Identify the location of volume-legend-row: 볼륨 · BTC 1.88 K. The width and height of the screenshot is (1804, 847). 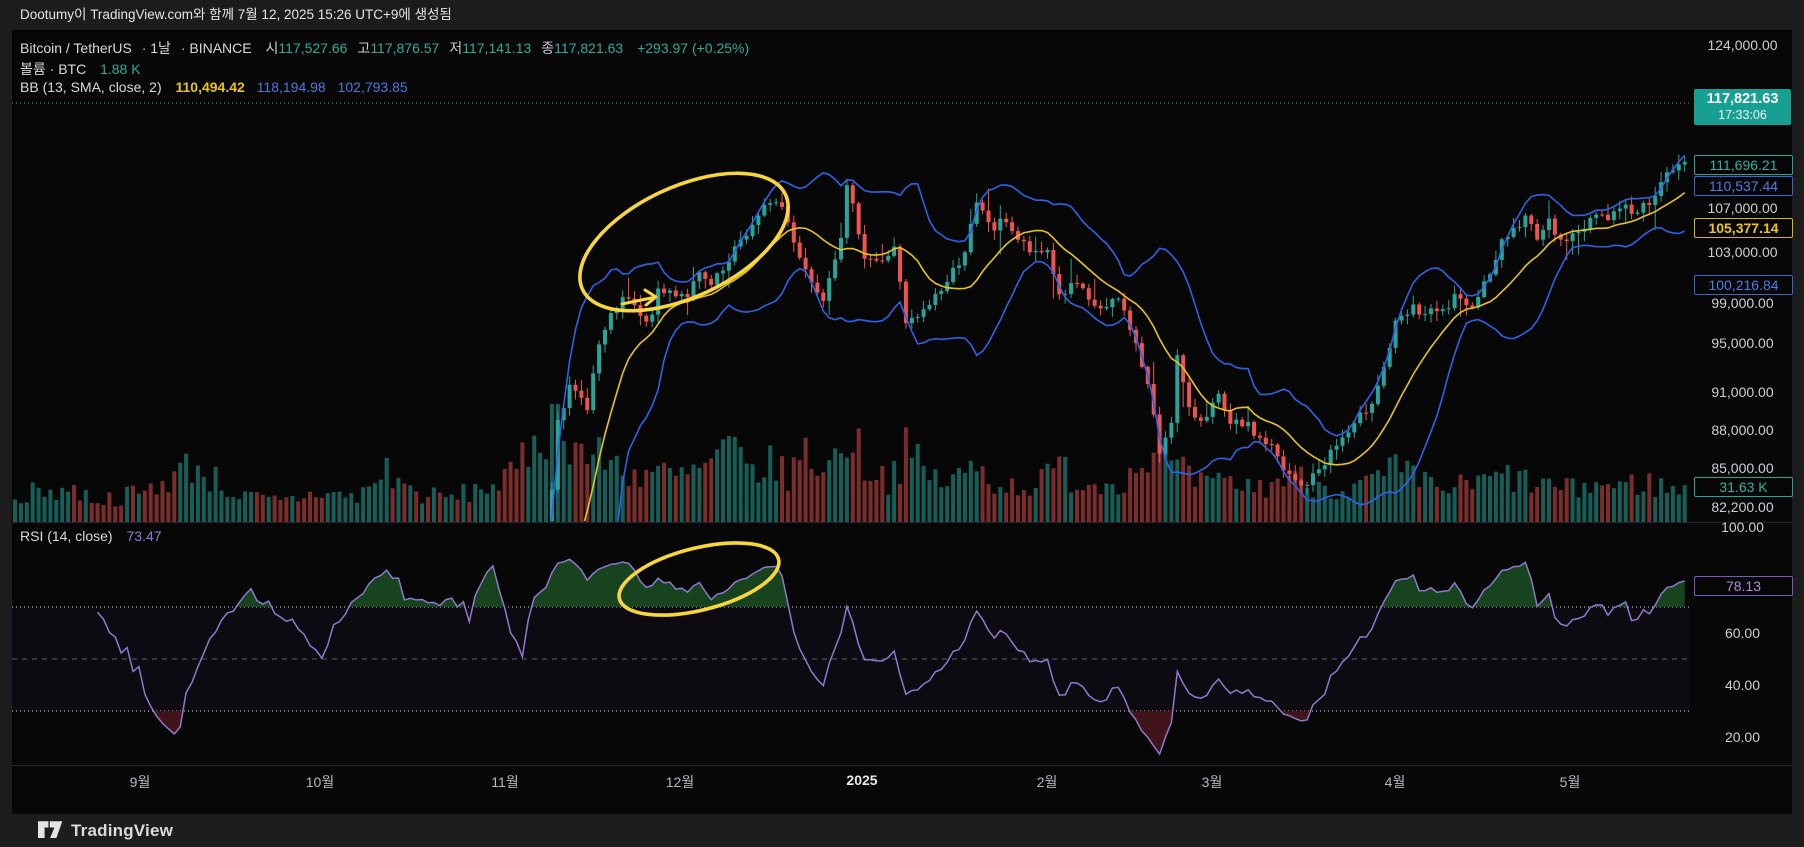
(80, 69).